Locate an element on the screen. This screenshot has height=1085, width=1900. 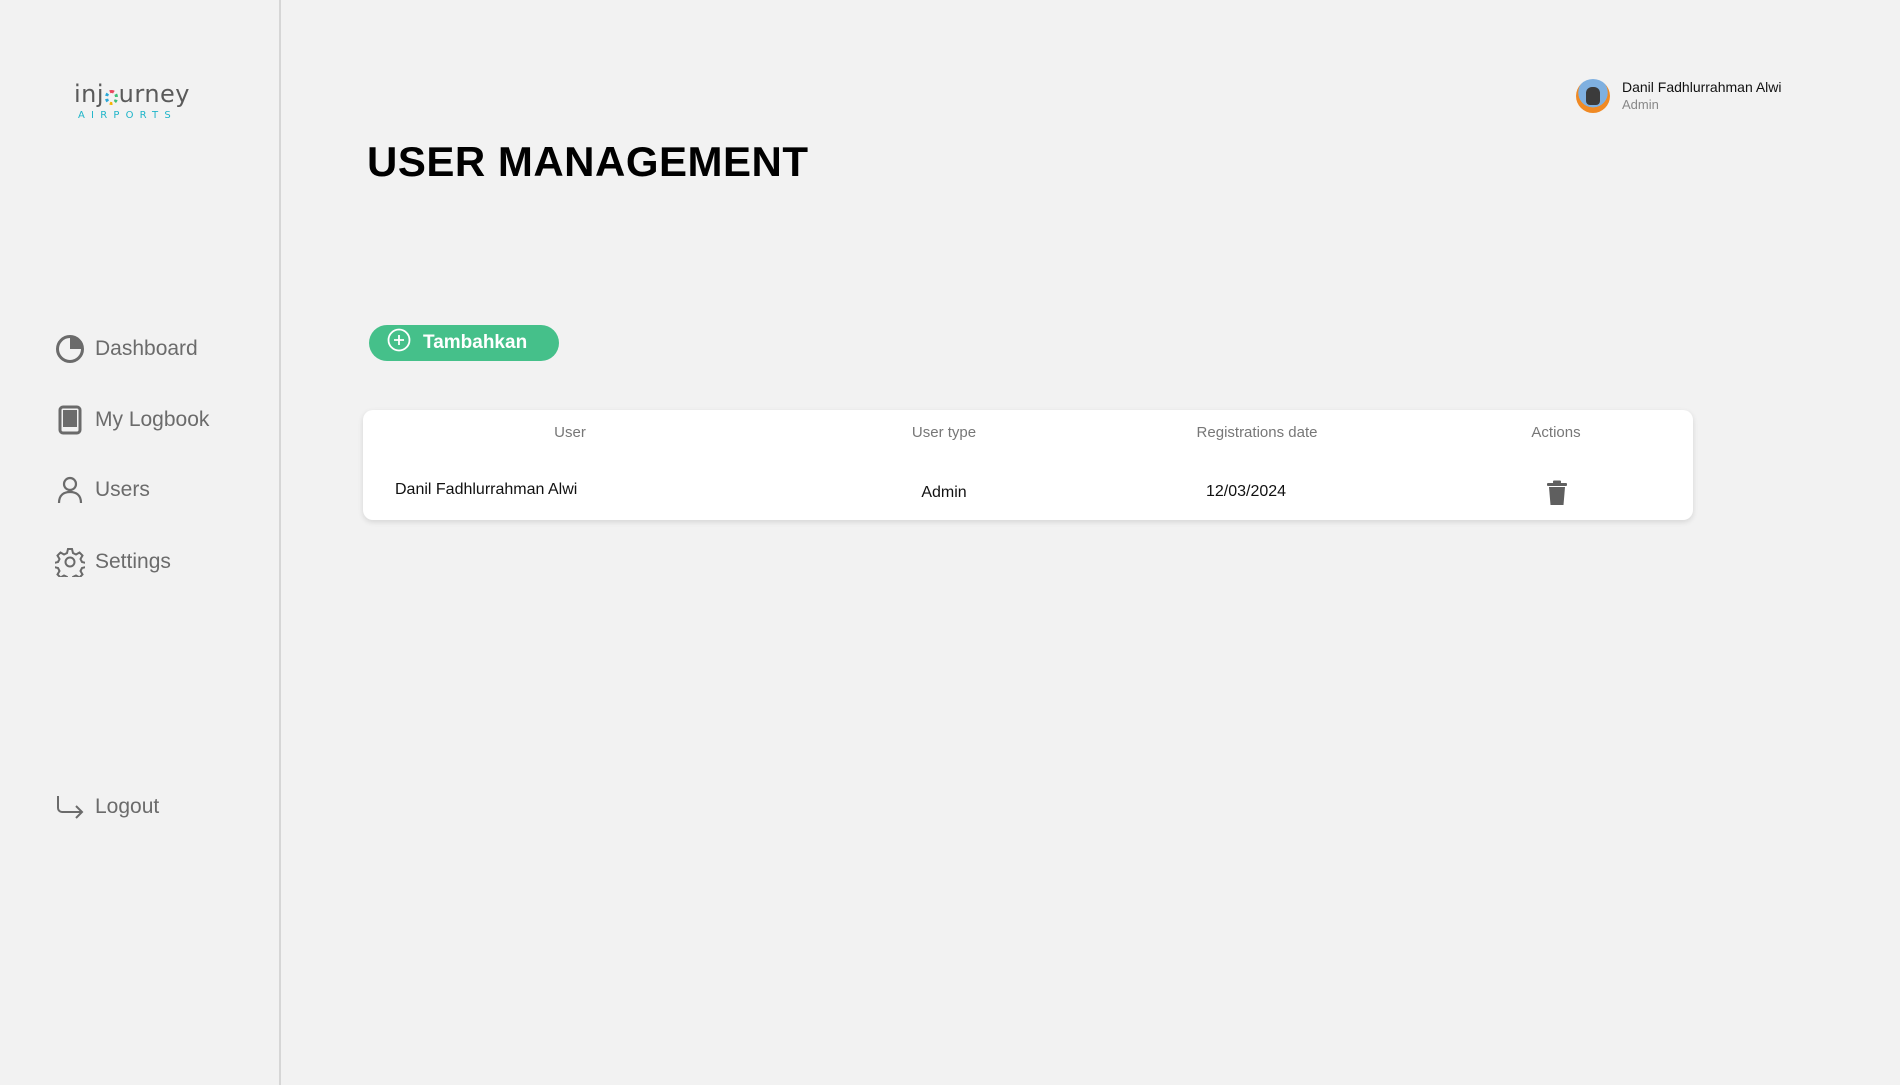
logo-subtitle: AIRPORTS is located at coordinates (127, 115).